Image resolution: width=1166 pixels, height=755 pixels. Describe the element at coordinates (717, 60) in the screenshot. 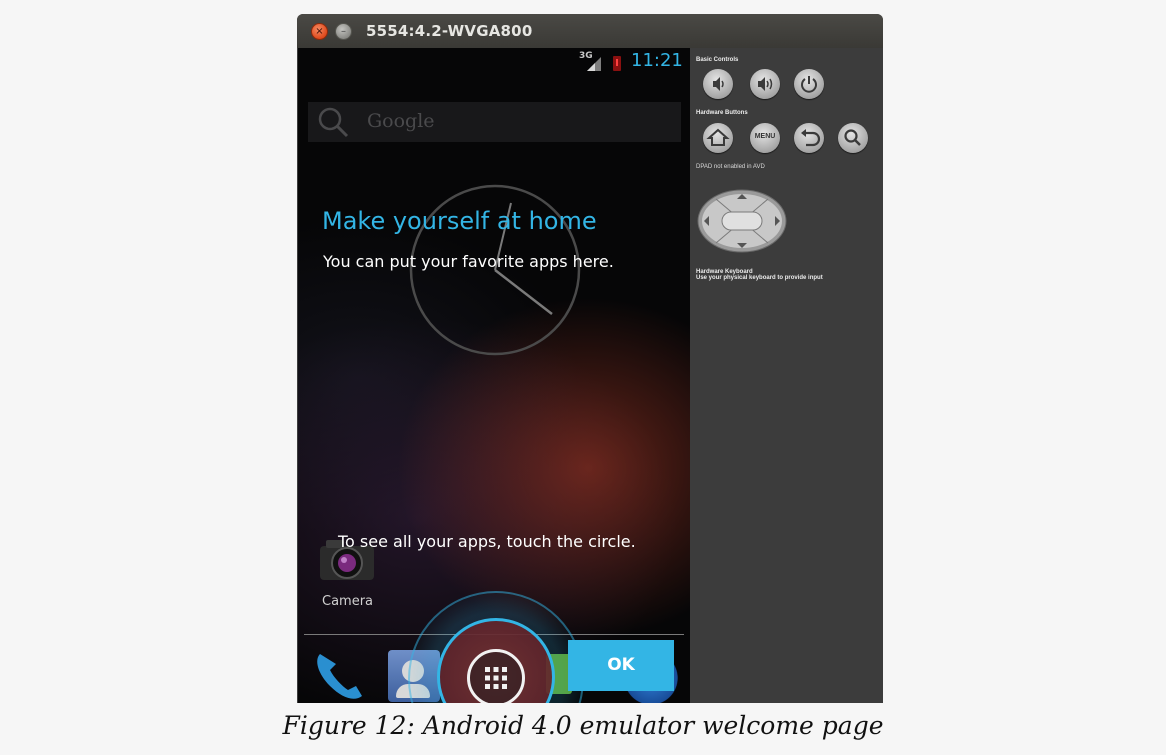

I see `basic-controls-title: Basic Controls` at that location.